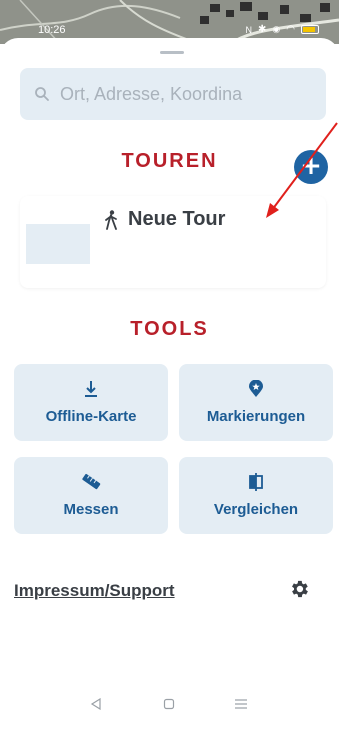 The image size is (339, 740). What do you see at coordinates (256, 402) in the screenshot?
I see `markers-button: Markierungen` at bounding box center [256, 402].